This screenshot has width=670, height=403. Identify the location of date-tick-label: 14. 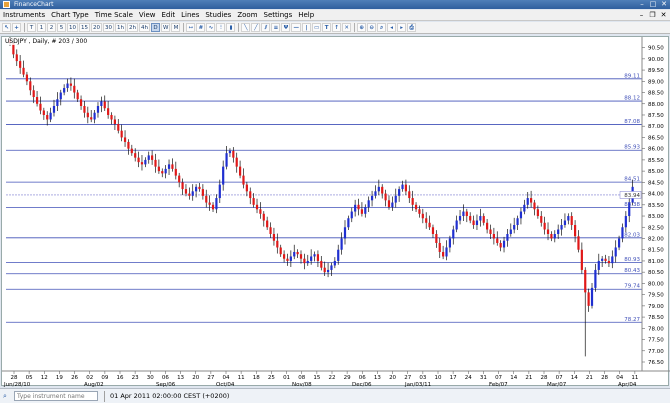
(574, 378).